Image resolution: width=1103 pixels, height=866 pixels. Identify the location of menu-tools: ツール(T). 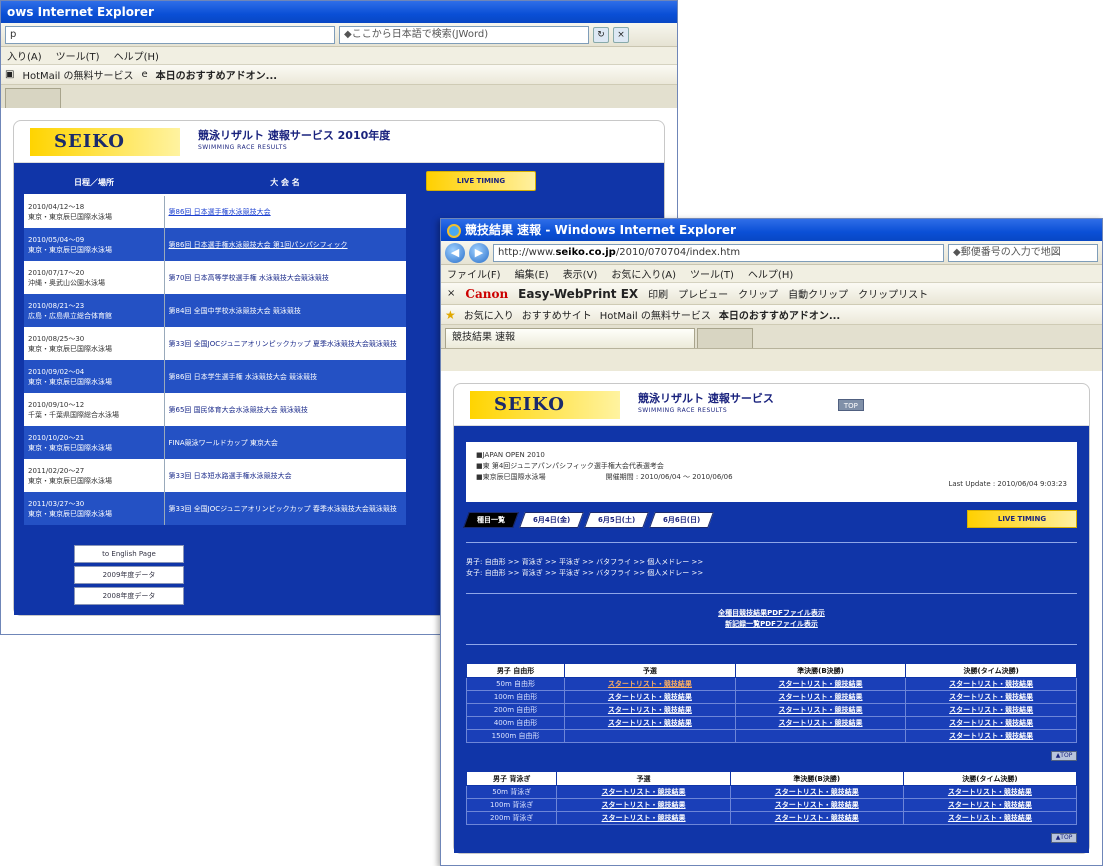
(712, 273).